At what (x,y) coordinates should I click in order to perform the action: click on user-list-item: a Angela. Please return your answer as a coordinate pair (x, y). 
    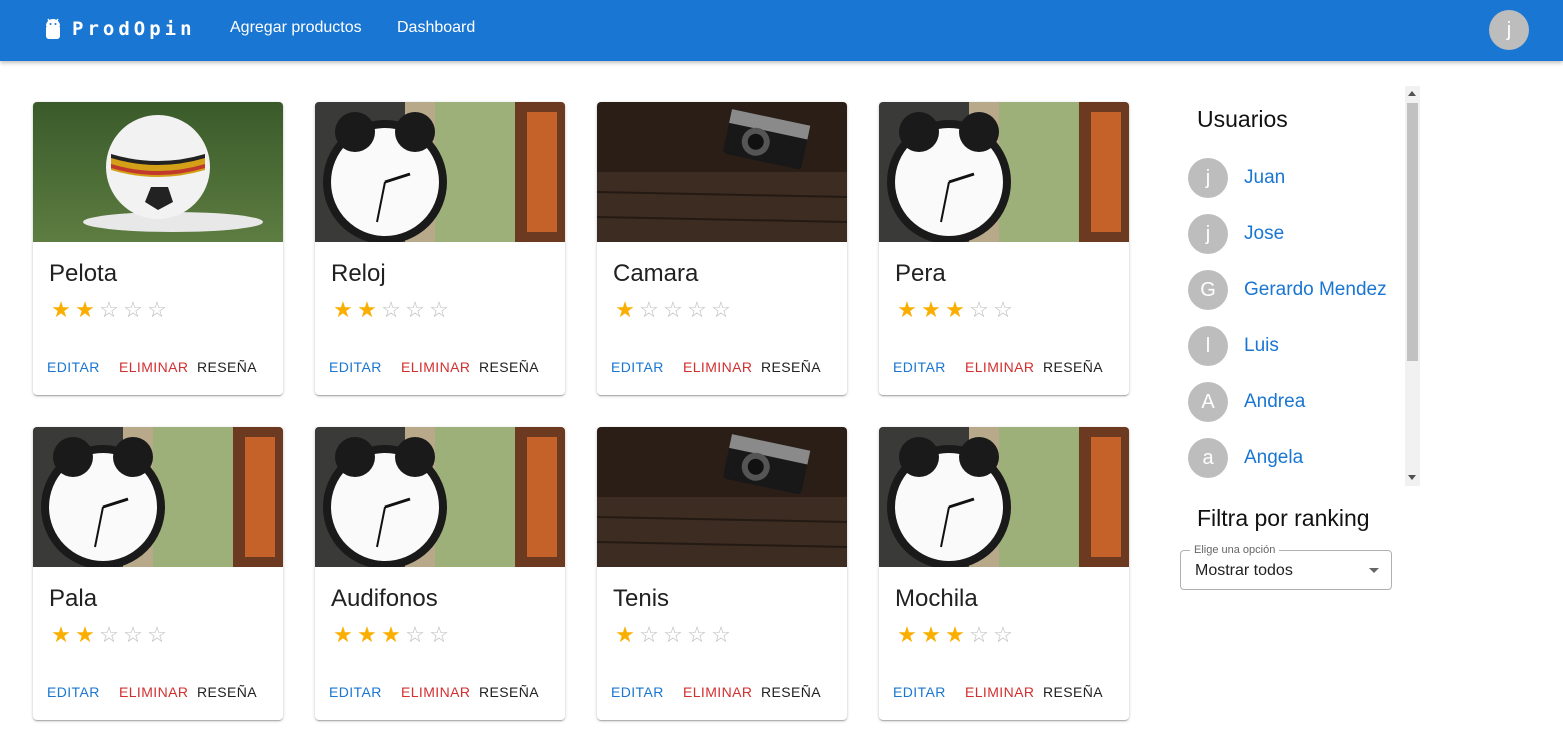
    Looking at the image, I should click on (1245, 458).